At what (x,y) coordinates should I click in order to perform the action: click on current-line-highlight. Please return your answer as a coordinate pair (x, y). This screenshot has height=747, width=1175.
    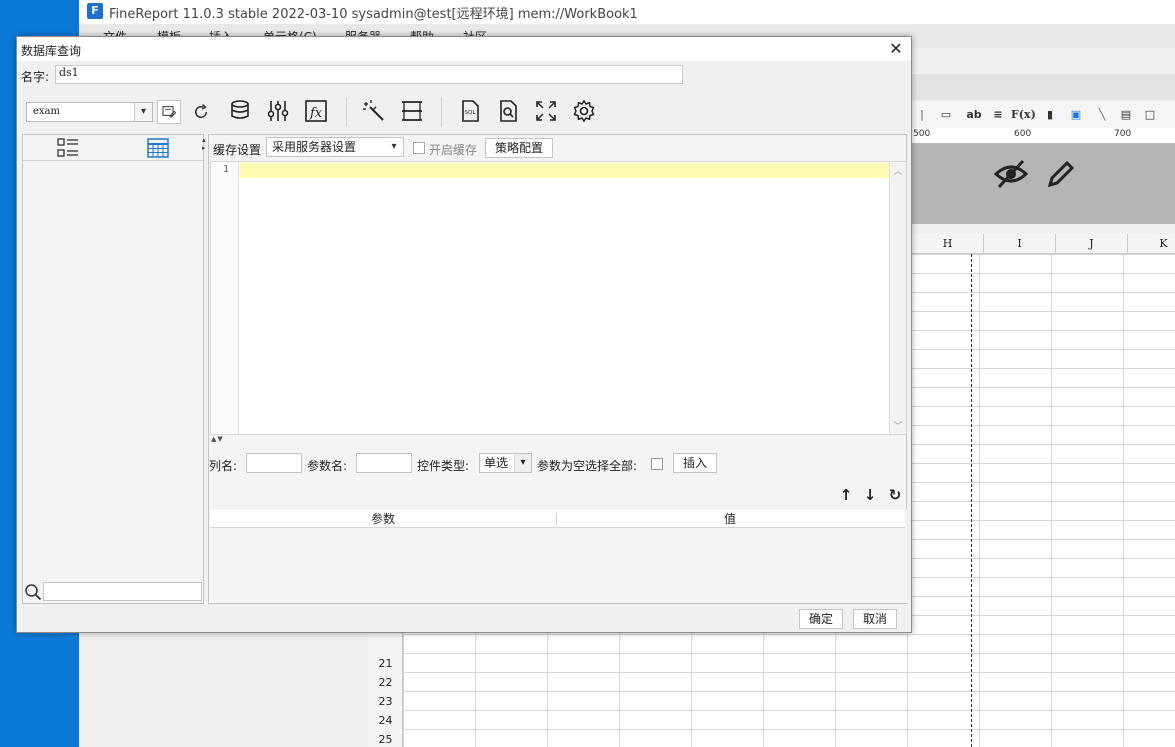
    Looking at the image, I should click on (564, 170).